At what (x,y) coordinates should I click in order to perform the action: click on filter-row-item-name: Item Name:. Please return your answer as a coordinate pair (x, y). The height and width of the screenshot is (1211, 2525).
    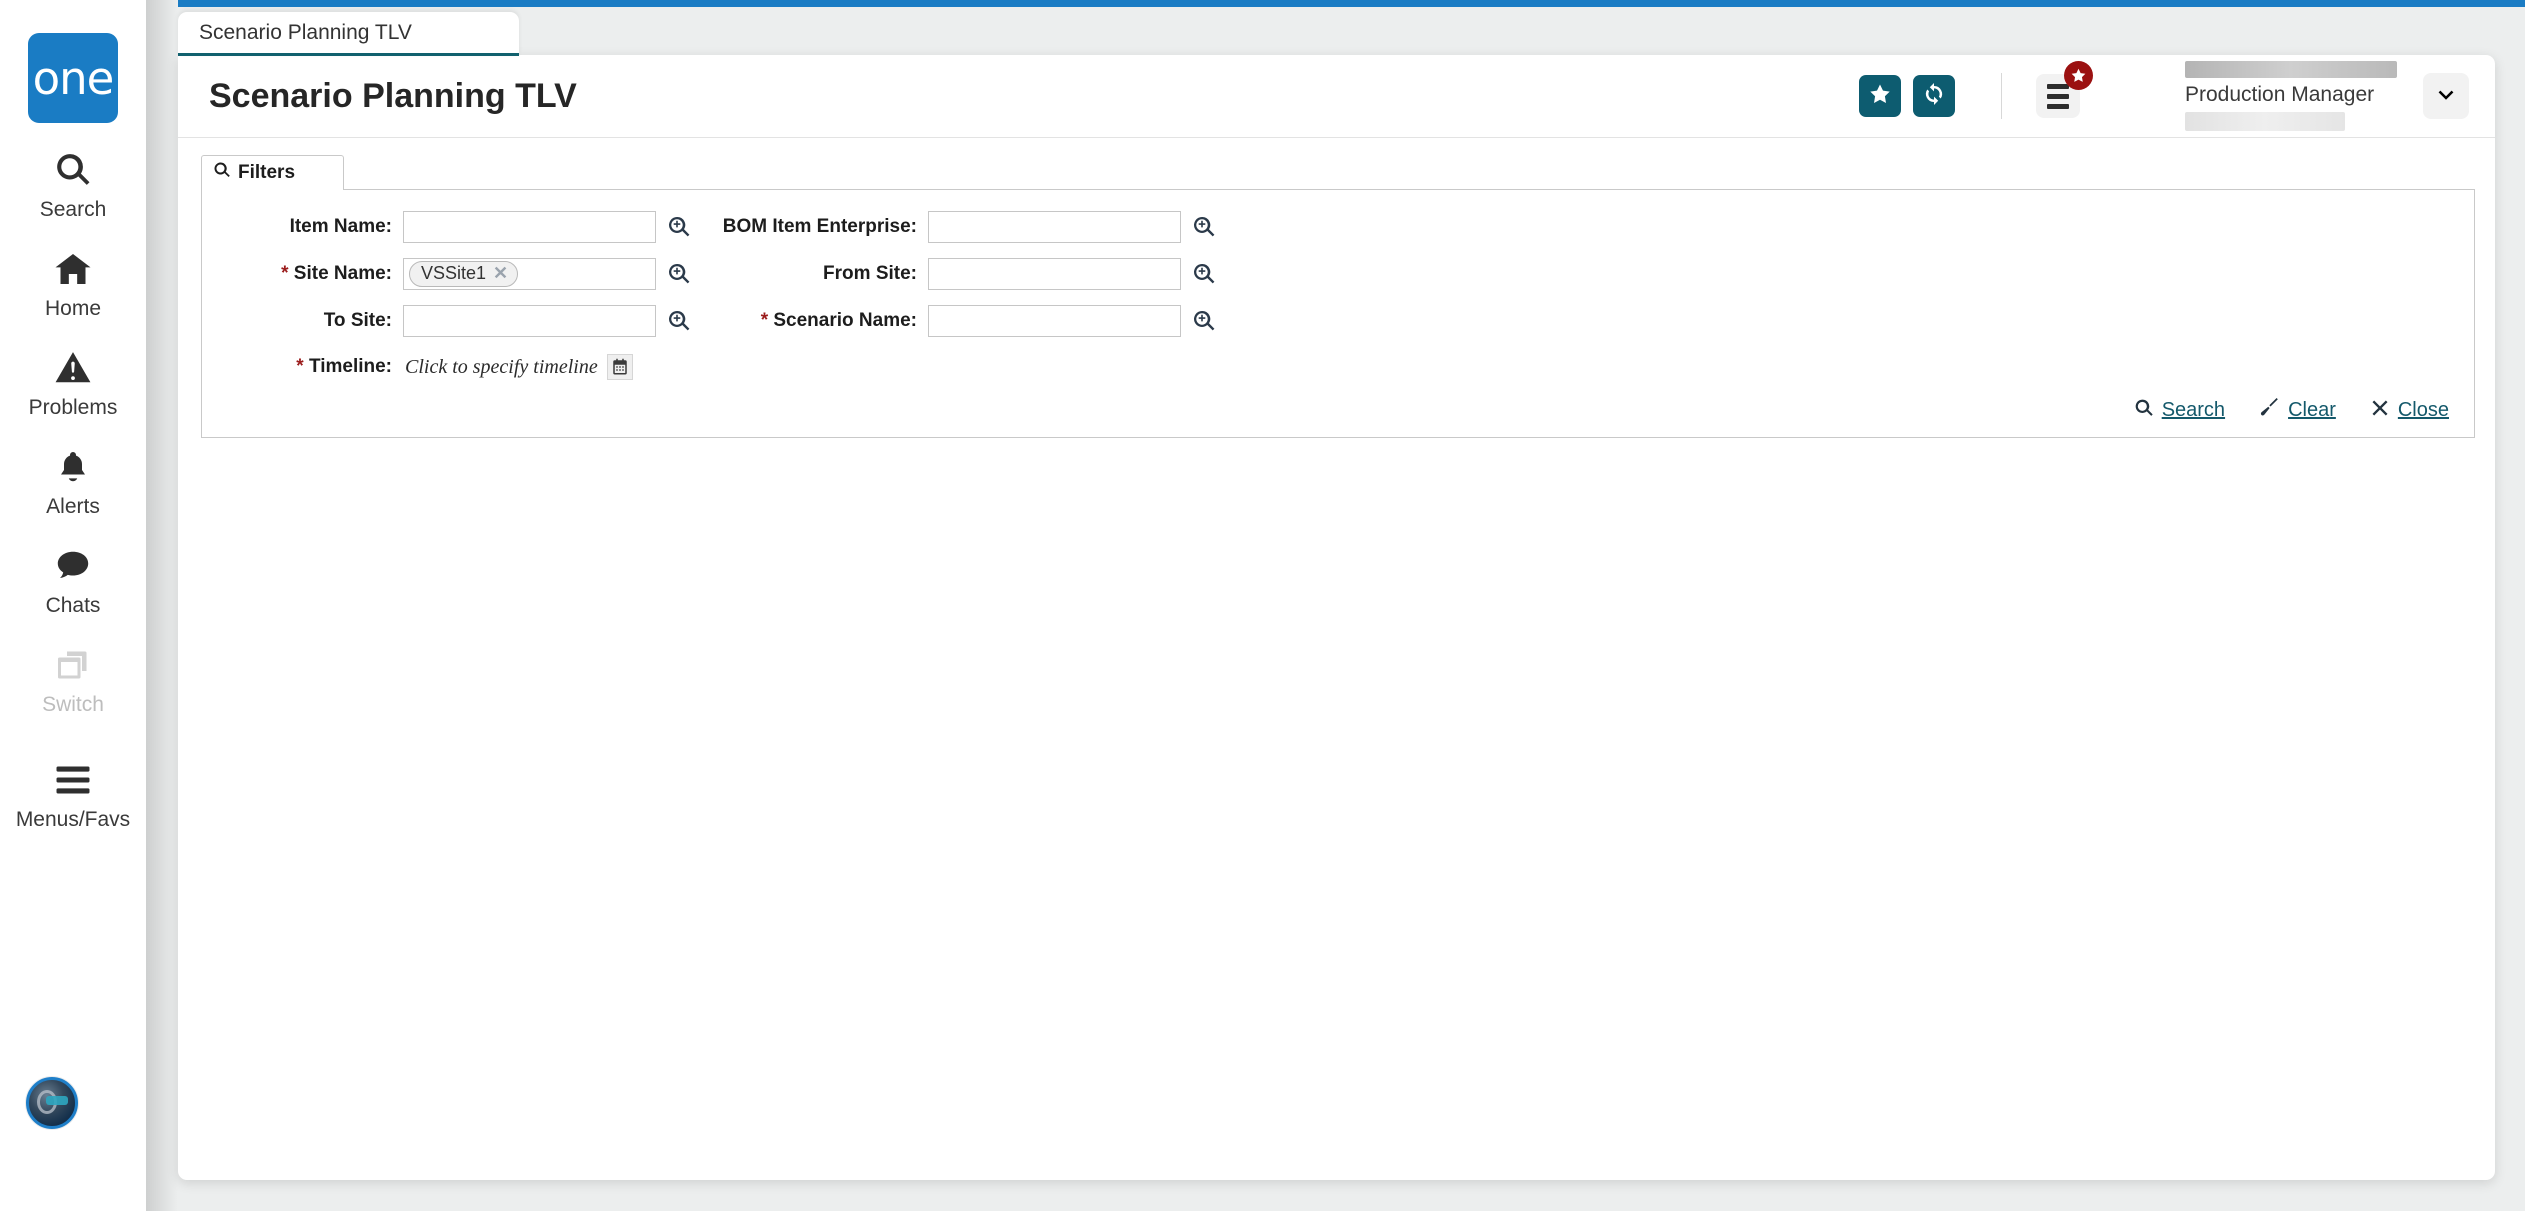
    Looking at the image, I should click on (446, 227).